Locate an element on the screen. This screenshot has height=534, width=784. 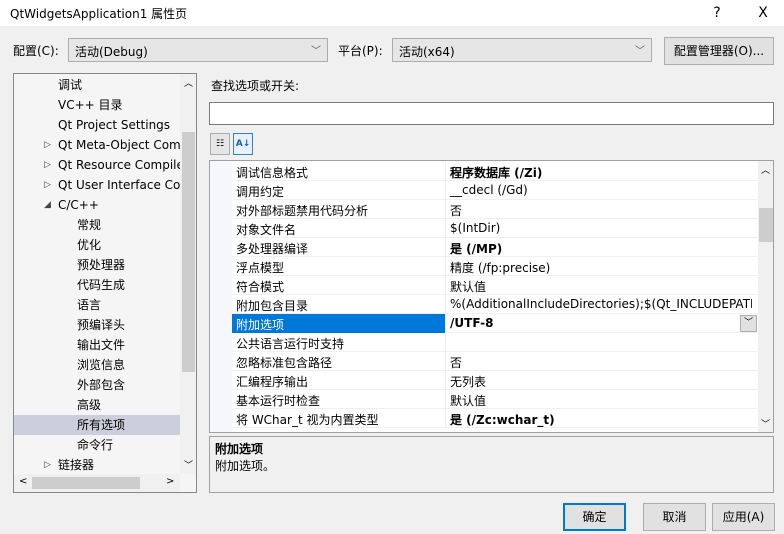
description-title: 附加选项 is located at coordinates (239, 449).